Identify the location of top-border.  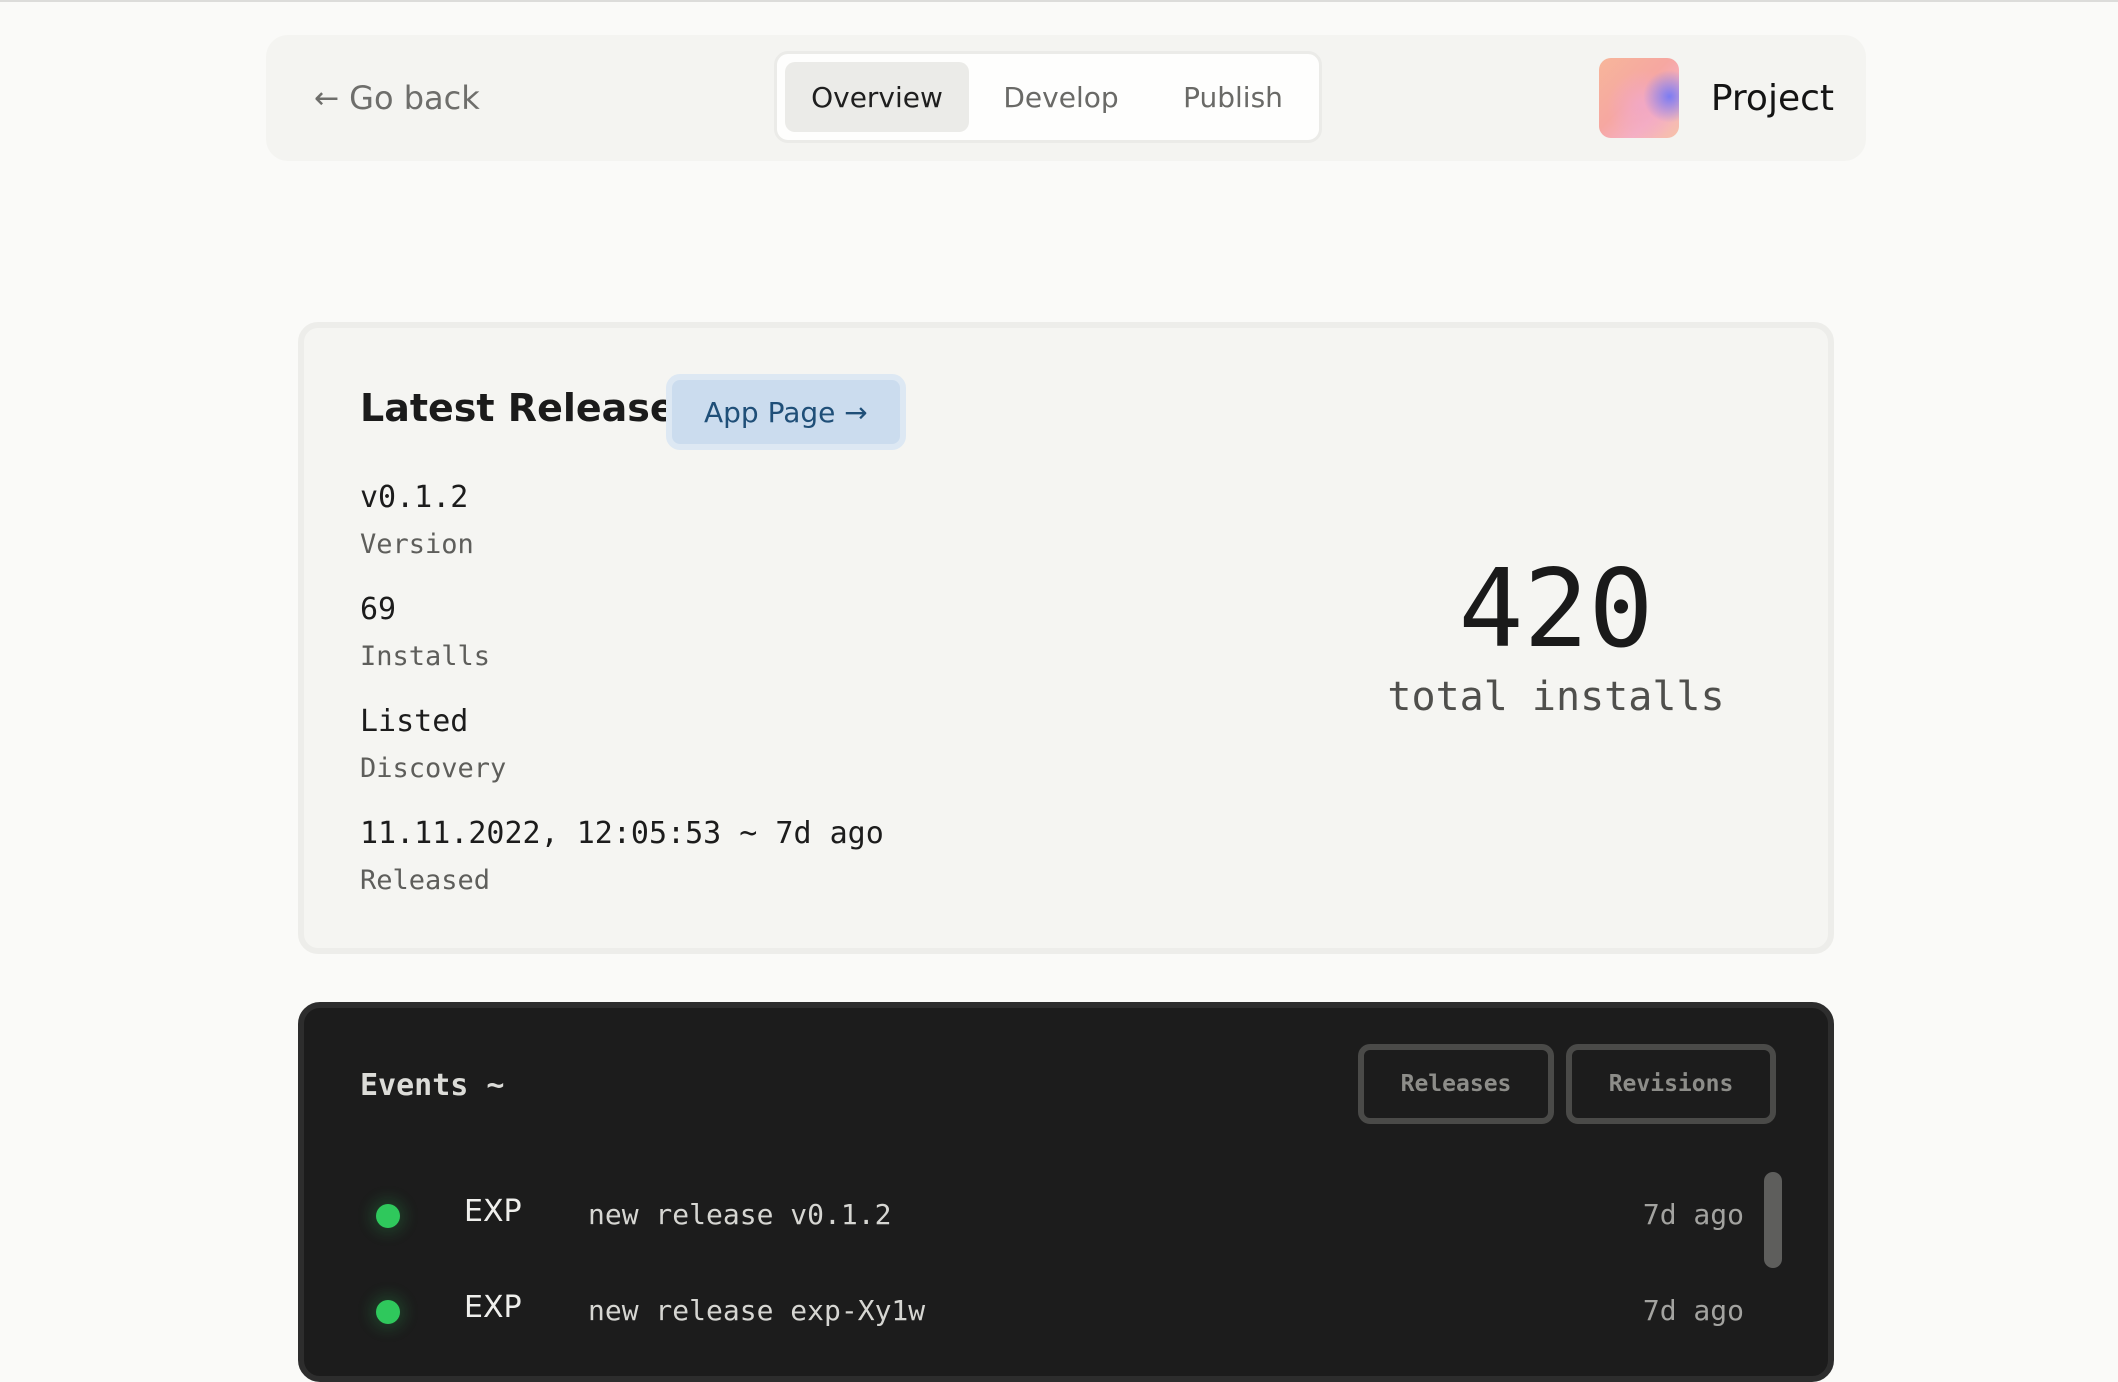
(1059, 1).